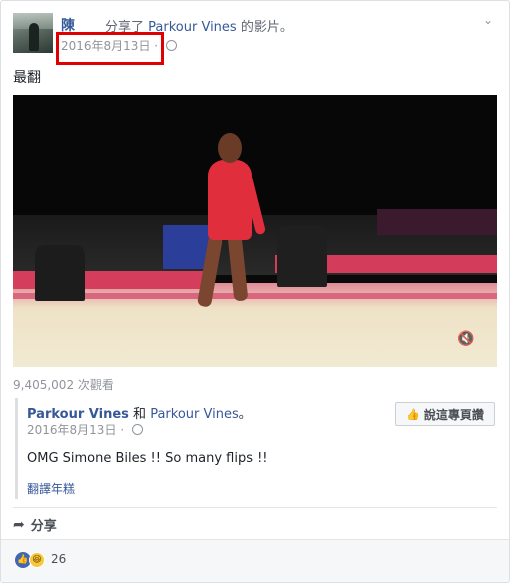 The image size is (510, 583). I want to click on avatar-figure, so click(34, 37).